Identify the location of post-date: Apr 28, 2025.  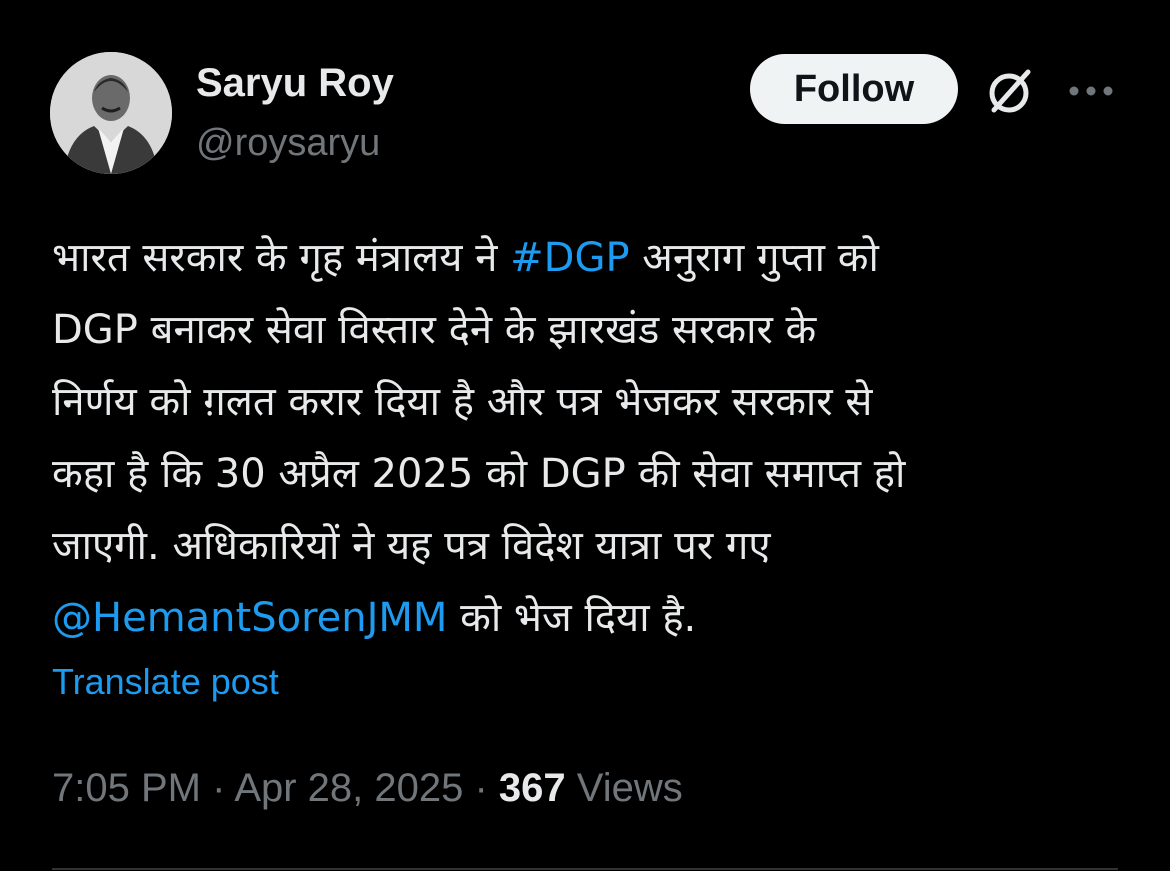
(348, 788).